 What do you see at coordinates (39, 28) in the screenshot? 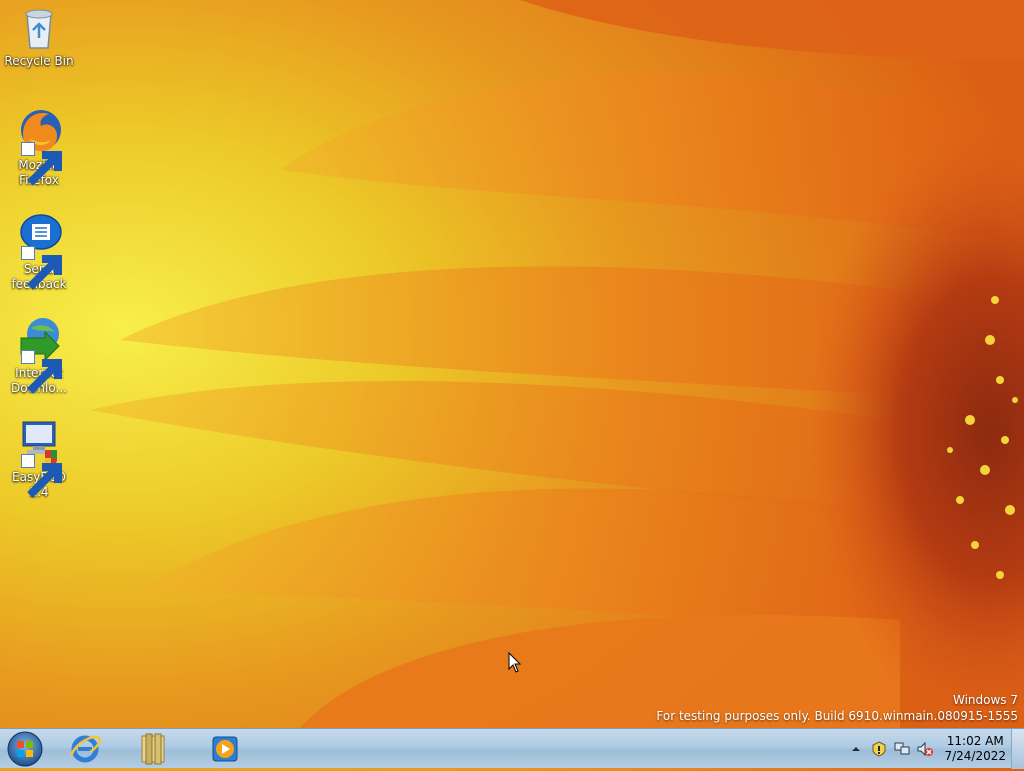
I see `recycle-bin-icon` at bounding box center [39, 28].